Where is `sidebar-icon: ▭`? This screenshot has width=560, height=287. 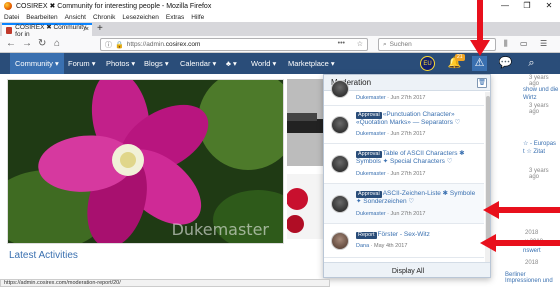
sidebar-icon: ▭ is located at coordinates (524, 43).